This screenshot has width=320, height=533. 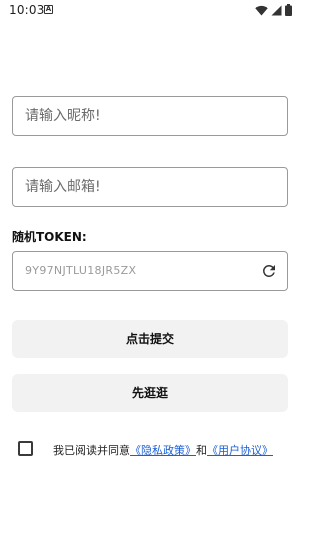 What do you see at coordinates (48, 9) in the screenshot?
I see `notification-icon: A` at bounding box center [48, 9].